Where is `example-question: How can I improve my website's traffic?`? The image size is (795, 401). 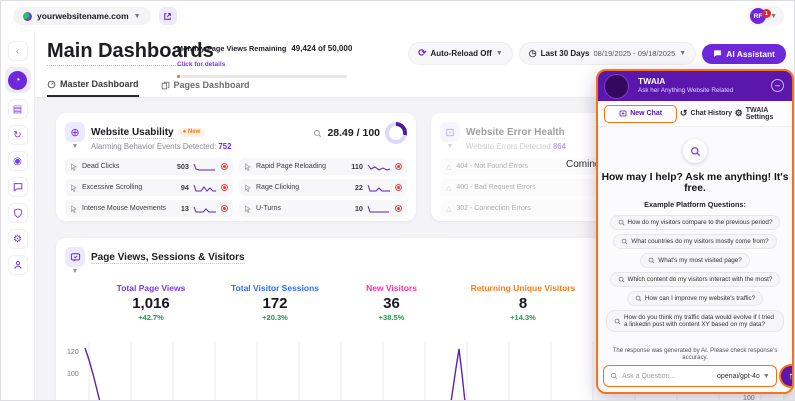 example-question: How can I improve my website's traffic? is located at coordinates (695, 298).